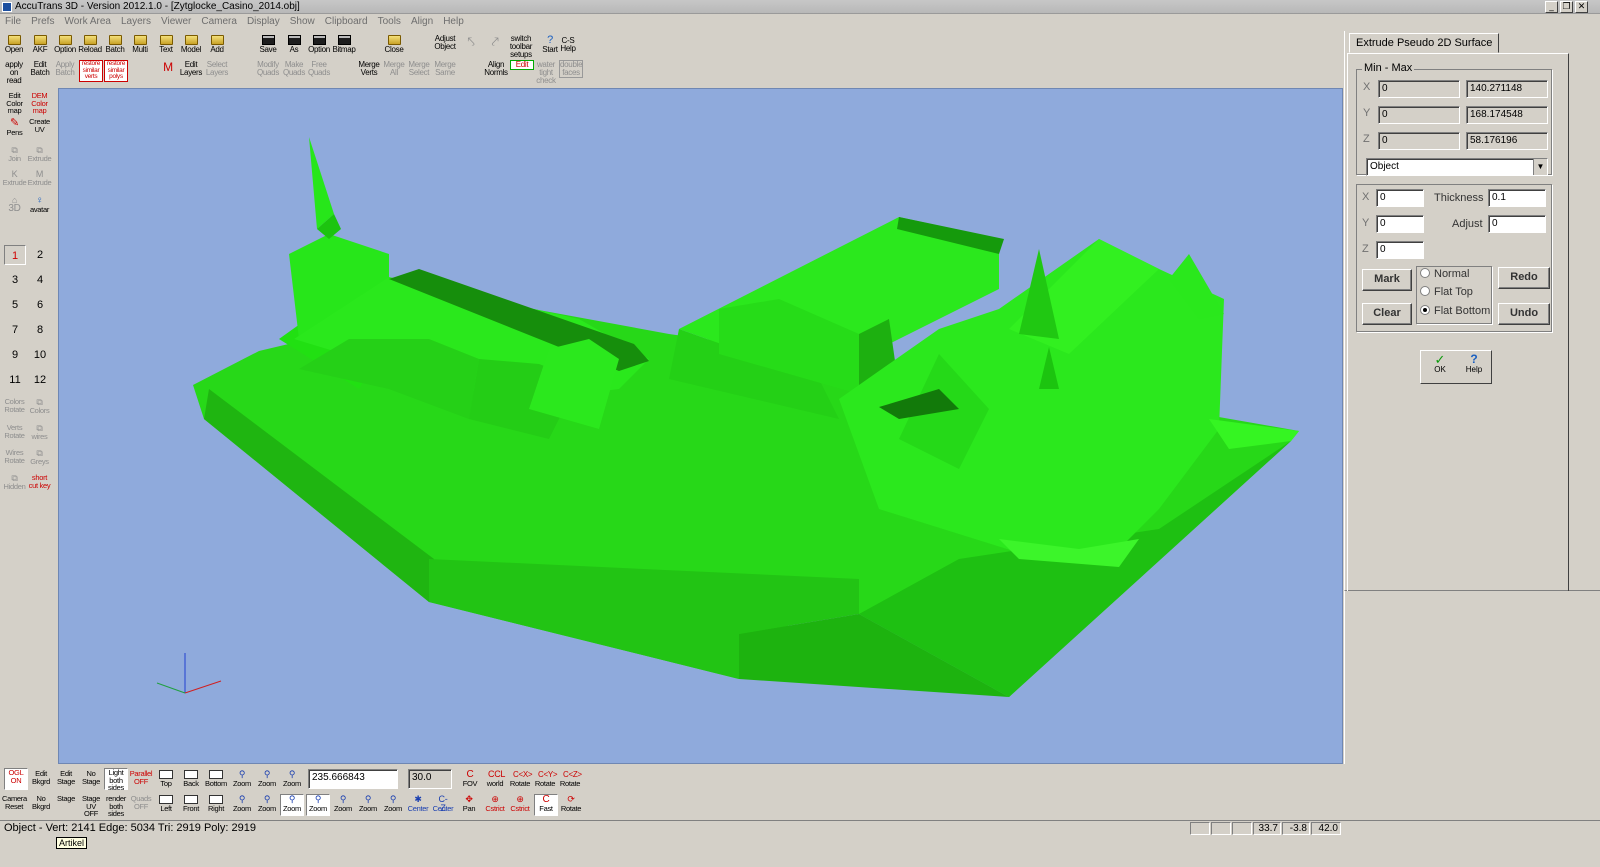 The height and width of the screenshot is (867, 1600). I want to click on zoom-5-button: ⚲ Zoom, so click(267, 804).